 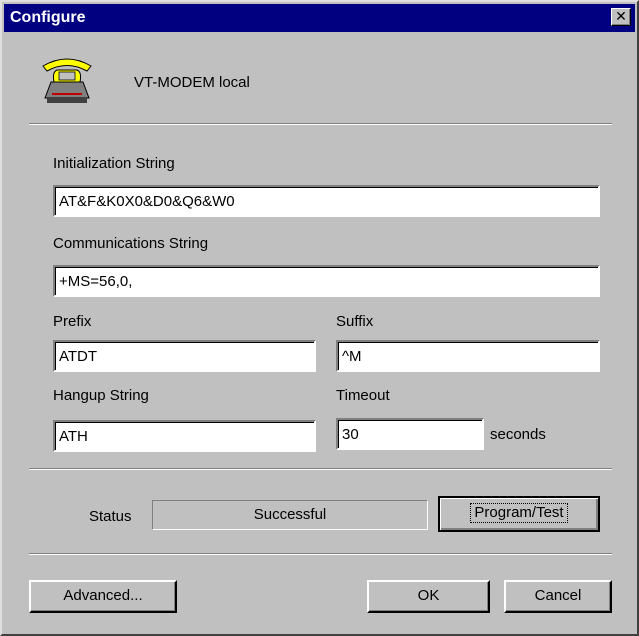 What do you see at coordinates (468, 356) in the screenshot?
I see `suffix-field: ^M` at bounding box center [468, 356].